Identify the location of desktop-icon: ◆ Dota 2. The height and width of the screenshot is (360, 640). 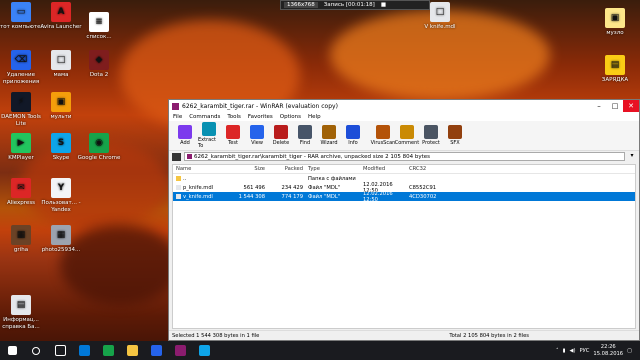
(99, 64).